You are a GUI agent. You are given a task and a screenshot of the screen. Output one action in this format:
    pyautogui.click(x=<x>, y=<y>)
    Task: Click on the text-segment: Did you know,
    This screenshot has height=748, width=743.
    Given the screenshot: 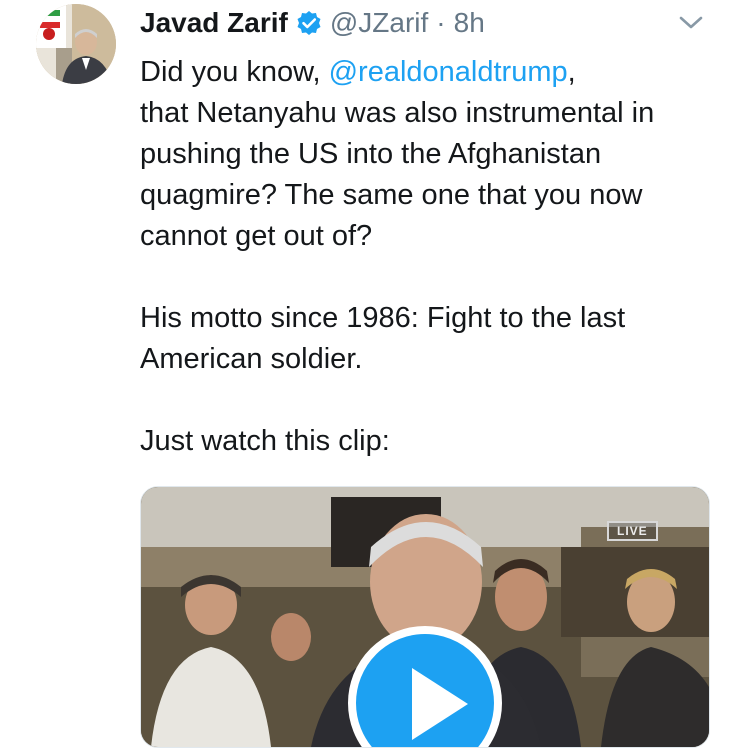 What is the action you would take?
    pyautogui.click(x=234, y=72)
    